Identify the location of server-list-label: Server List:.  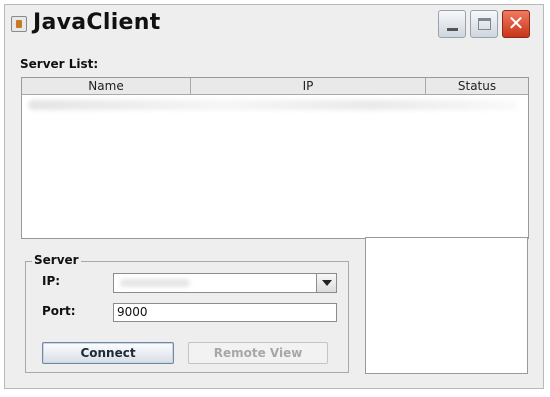
(59, 64).